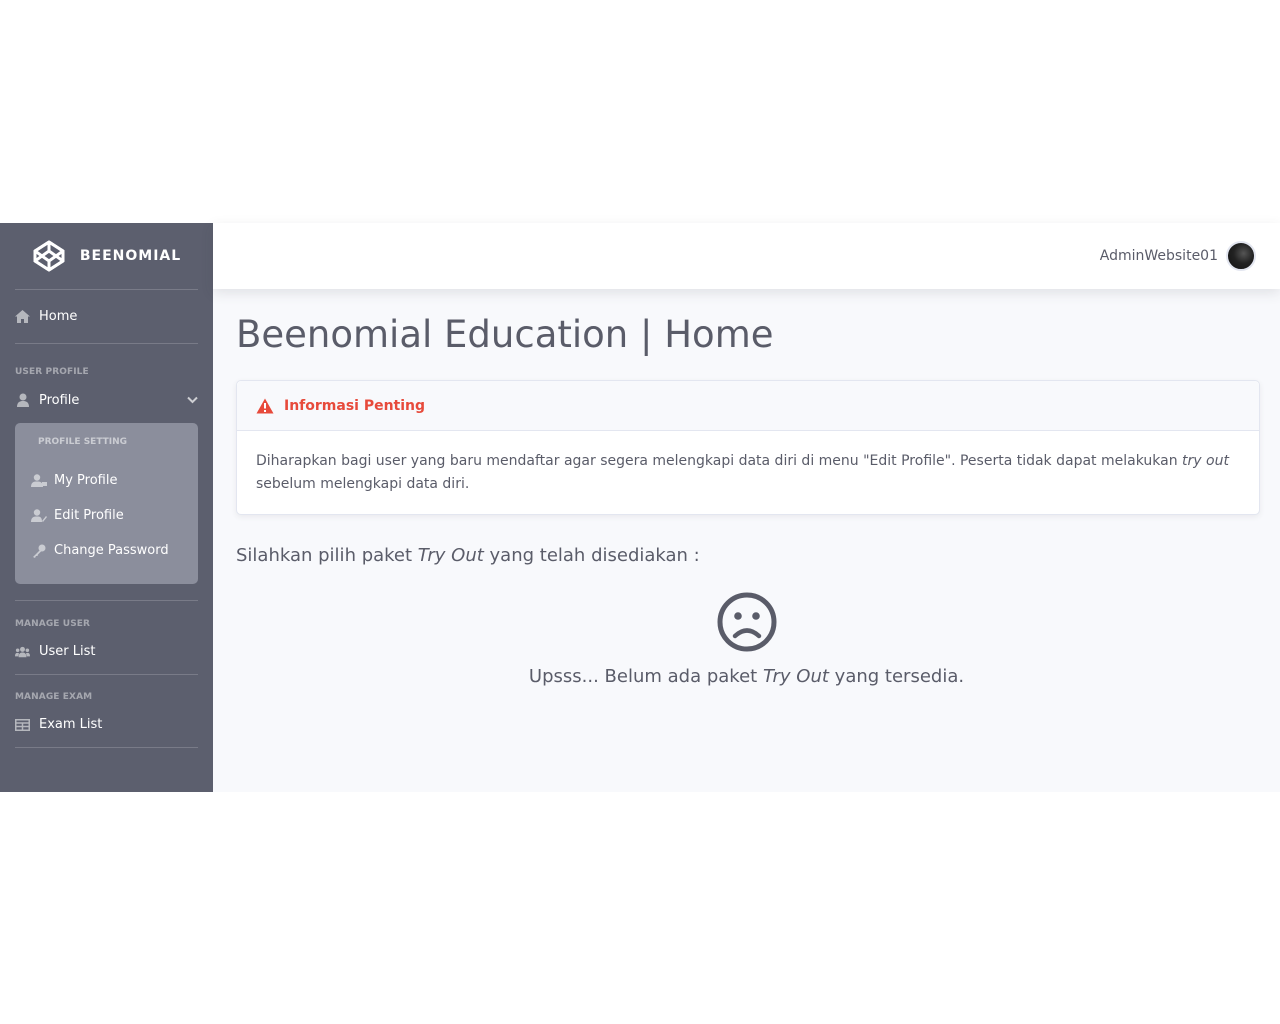 This screenshot has height=1024, width=1280. Describe the element at coordinates (748, 406) in the screenshot. I see `card-header: Informasi Penting` at that location.